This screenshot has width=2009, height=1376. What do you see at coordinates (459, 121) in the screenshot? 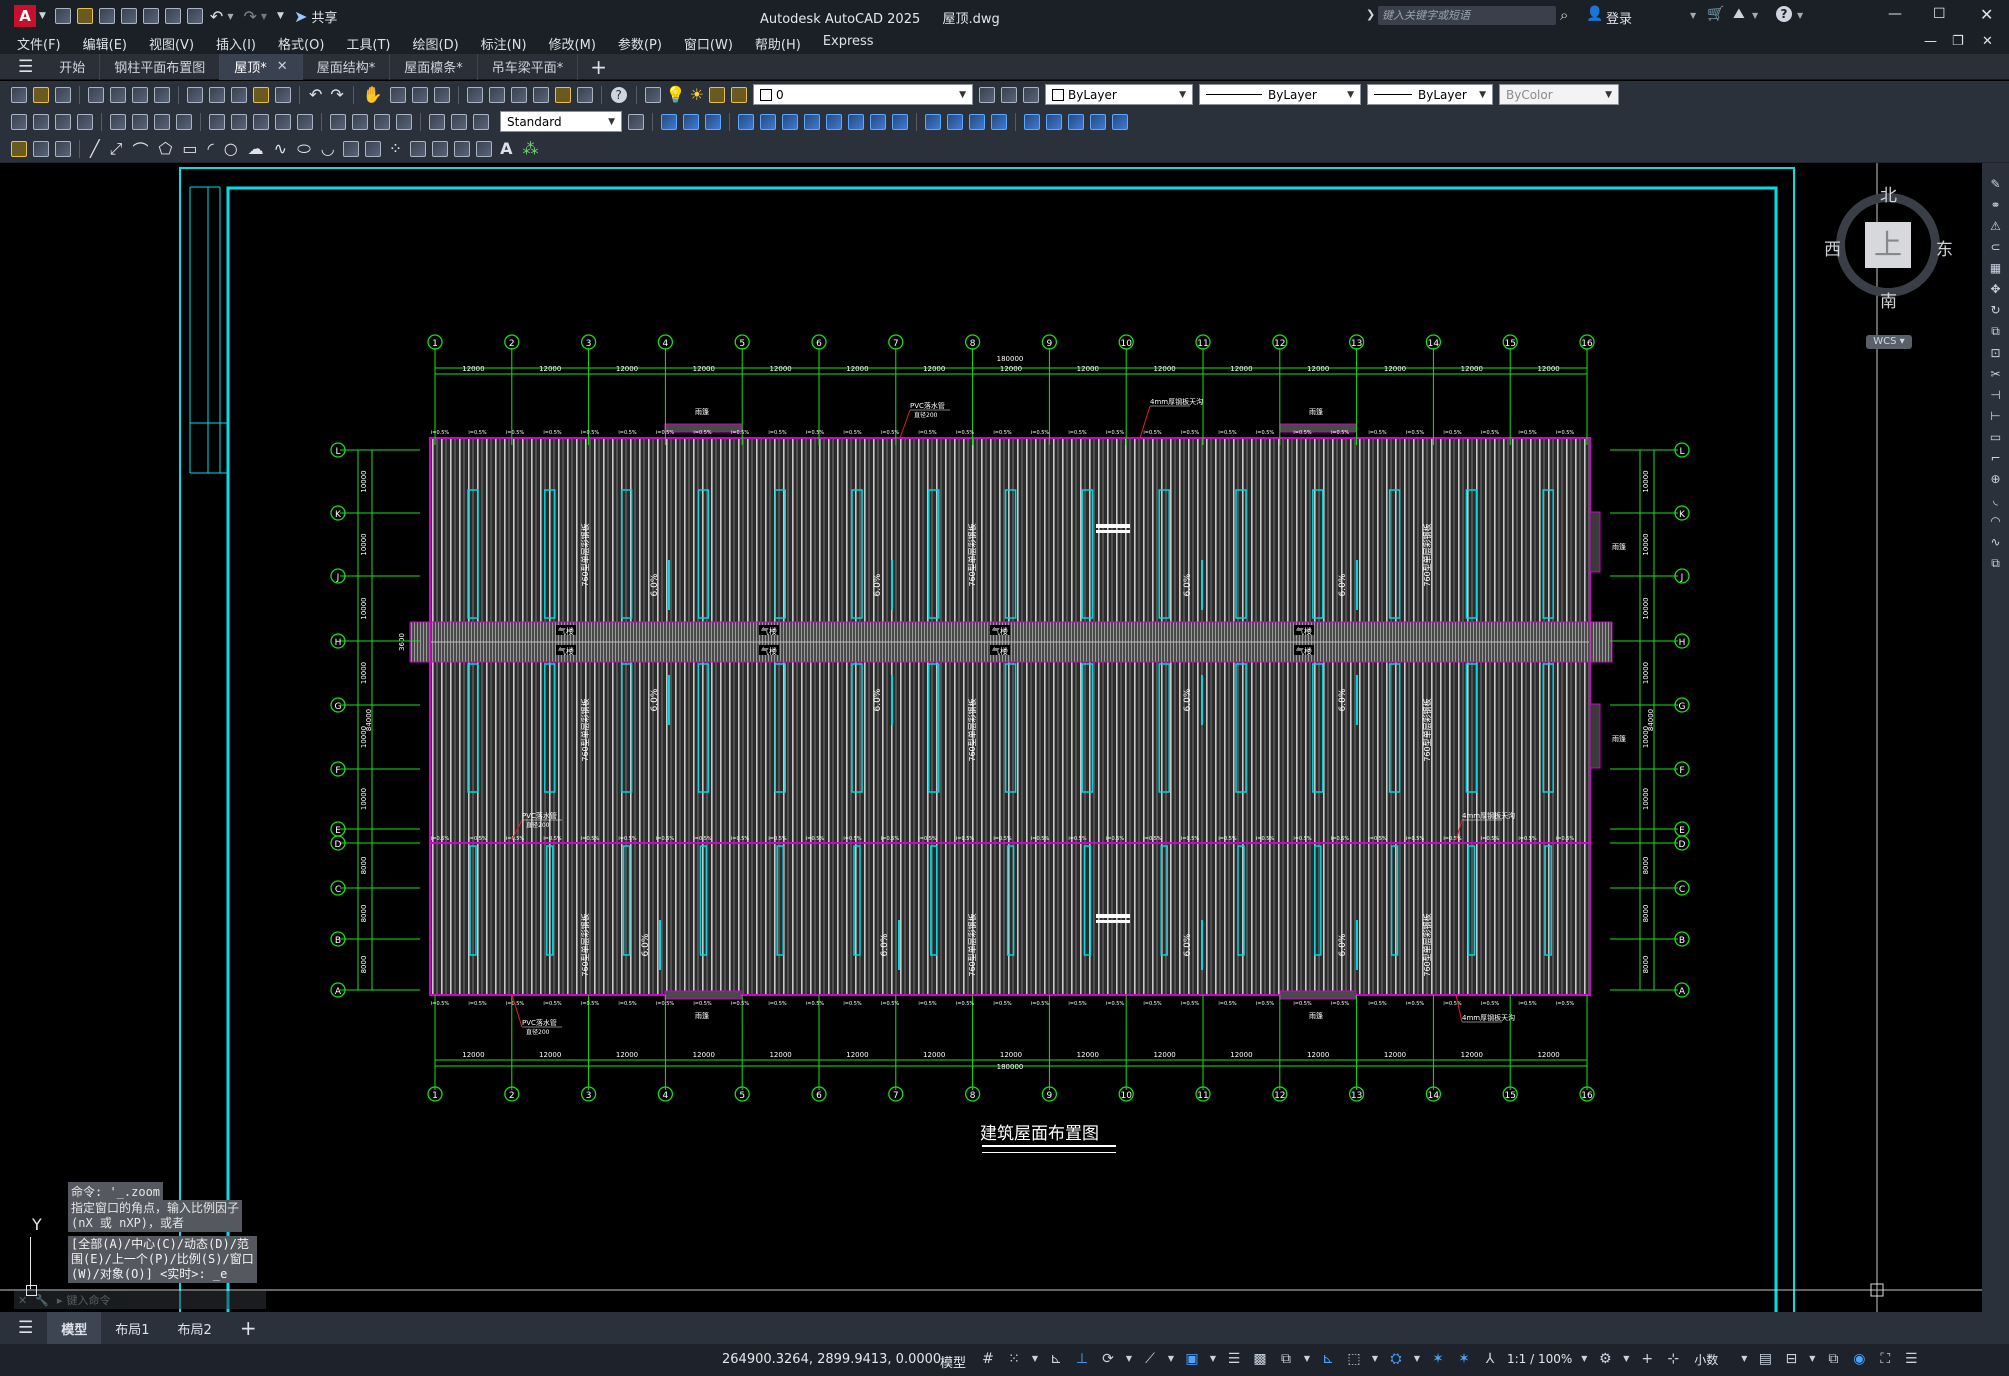
I see `dim-text-edit-icon` at bounding box center [459, 121].